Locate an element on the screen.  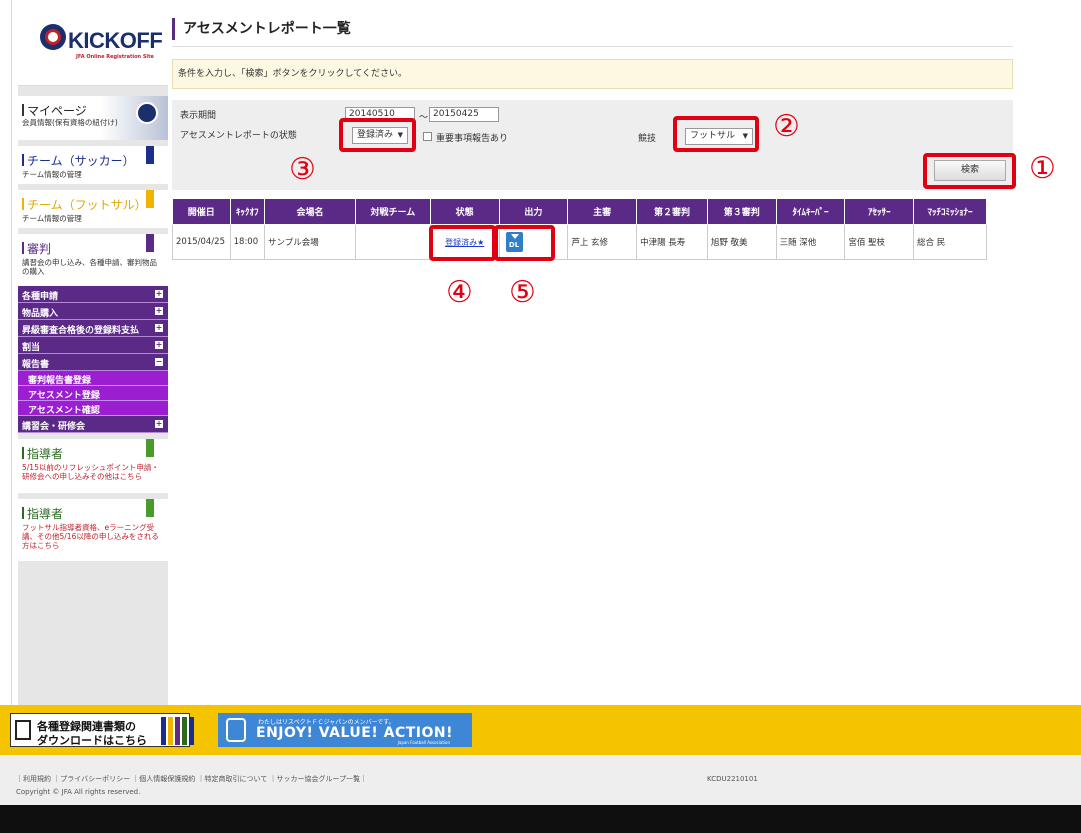
menu-label: 割当 is located at coordinates (31, 348).